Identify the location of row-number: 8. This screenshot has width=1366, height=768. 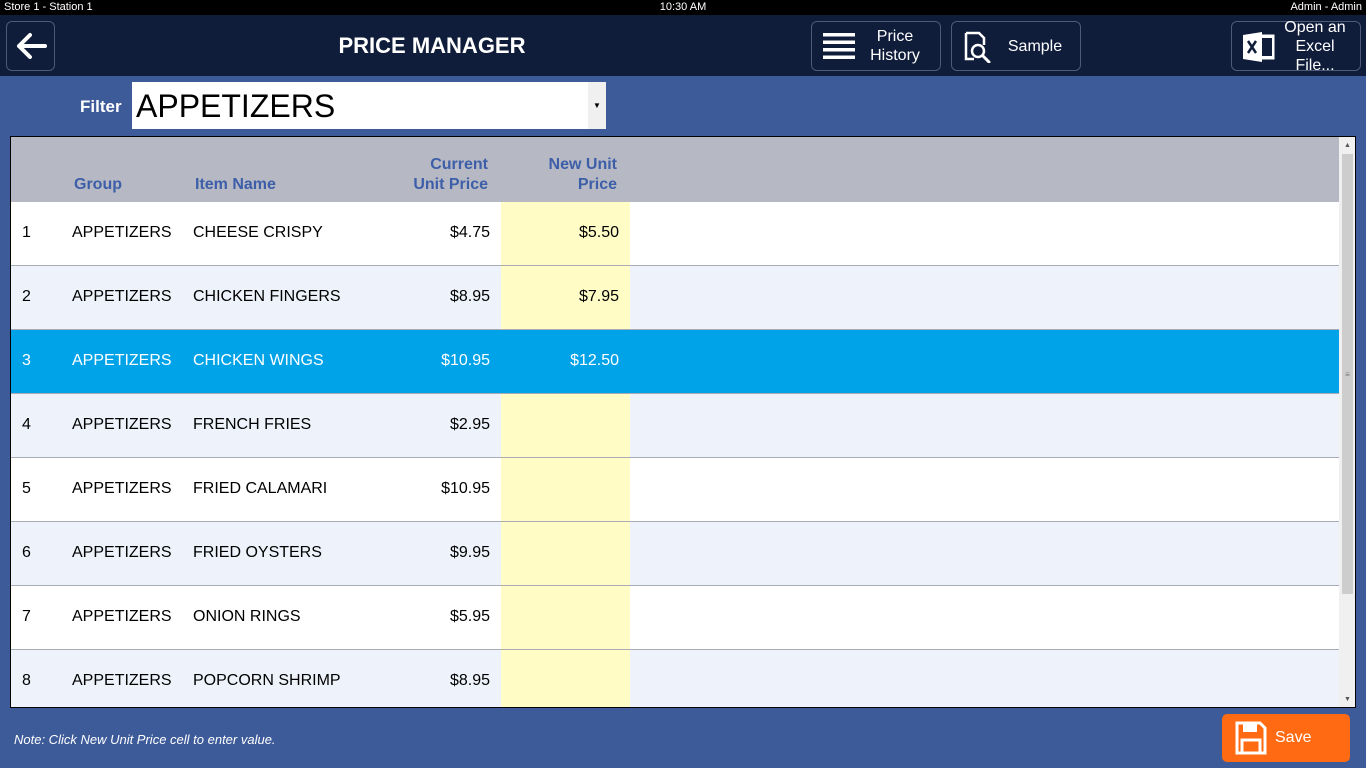
(26, 680).